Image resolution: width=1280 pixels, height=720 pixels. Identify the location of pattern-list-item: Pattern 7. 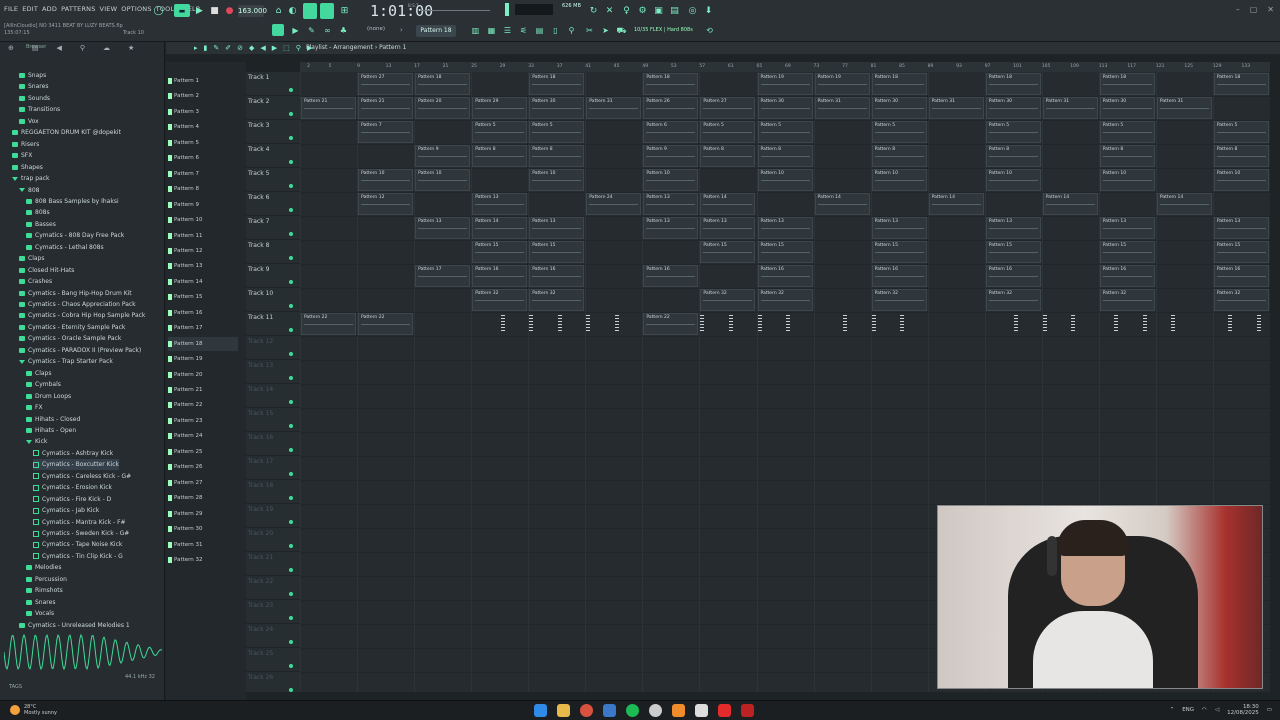
(203, 174).